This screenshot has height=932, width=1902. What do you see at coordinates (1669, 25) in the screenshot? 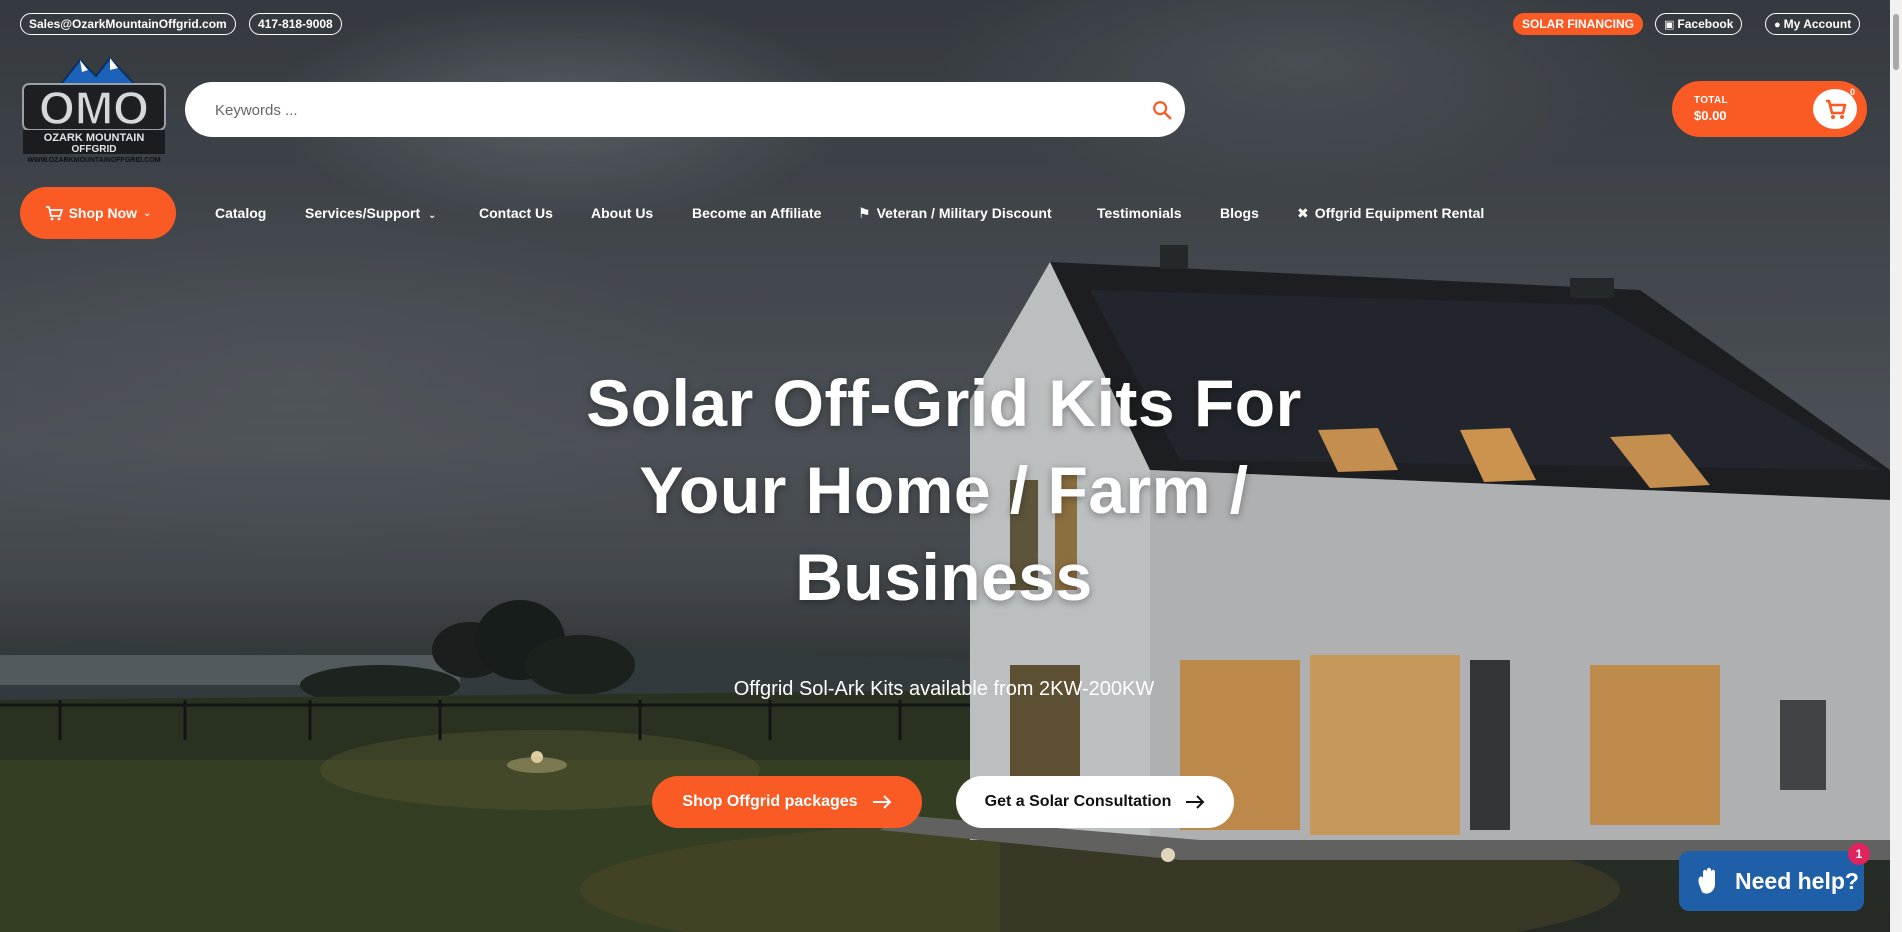
I see `facebook-icon: ▣` at bounding box center [1669, 25].